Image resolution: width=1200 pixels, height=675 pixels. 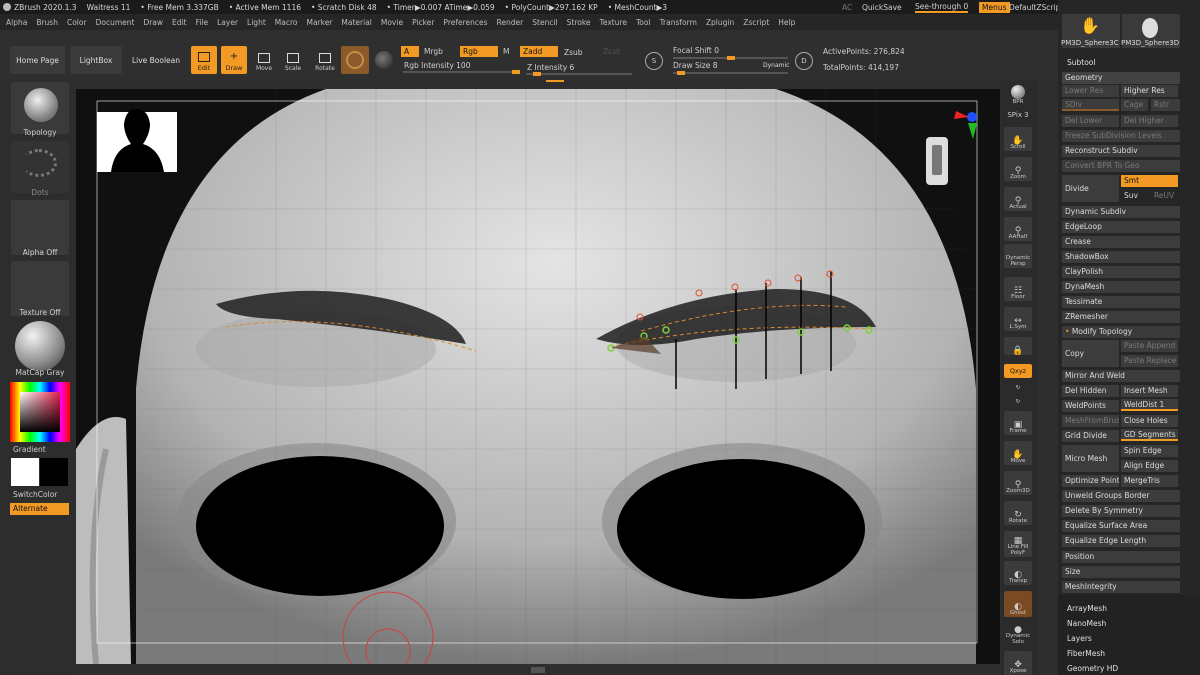 What do you see at coordinates (654, 61) in the screenshot?
I see `s-icon: S` at bounding box center [654, 61].